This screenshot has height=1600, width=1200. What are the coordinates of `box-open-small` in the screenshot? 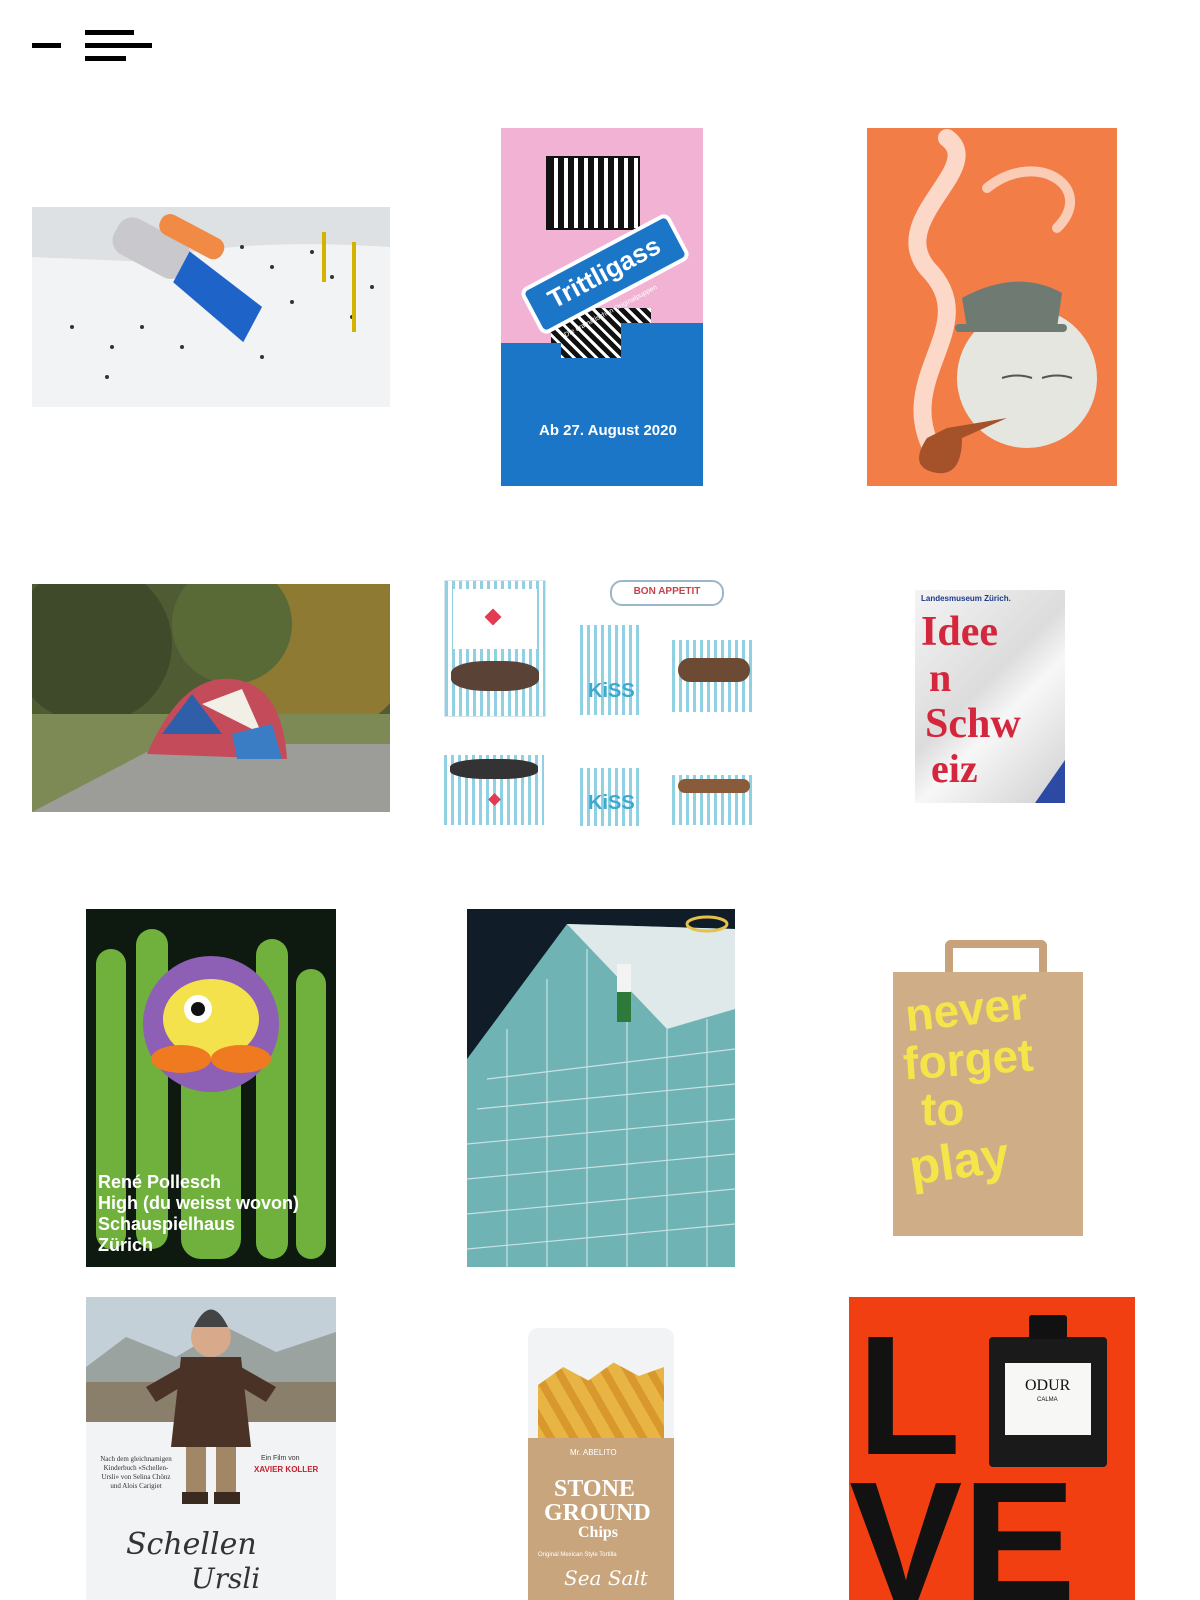 It's located at (714, 676).